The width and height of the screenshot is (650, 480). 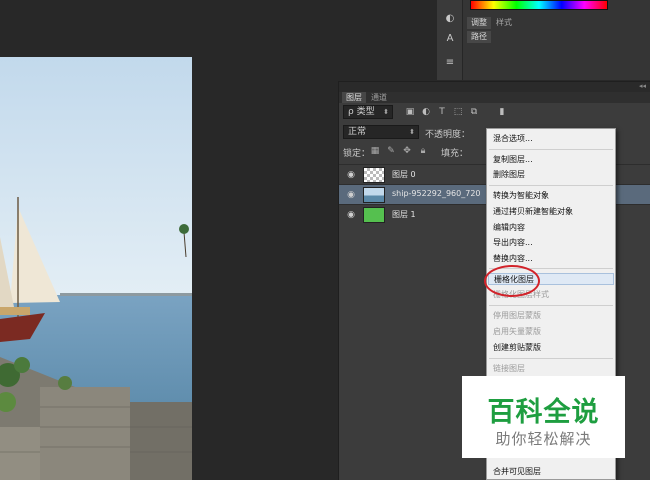 I want to click on lock-move-icon: ✥, so click(x=407, y=151).